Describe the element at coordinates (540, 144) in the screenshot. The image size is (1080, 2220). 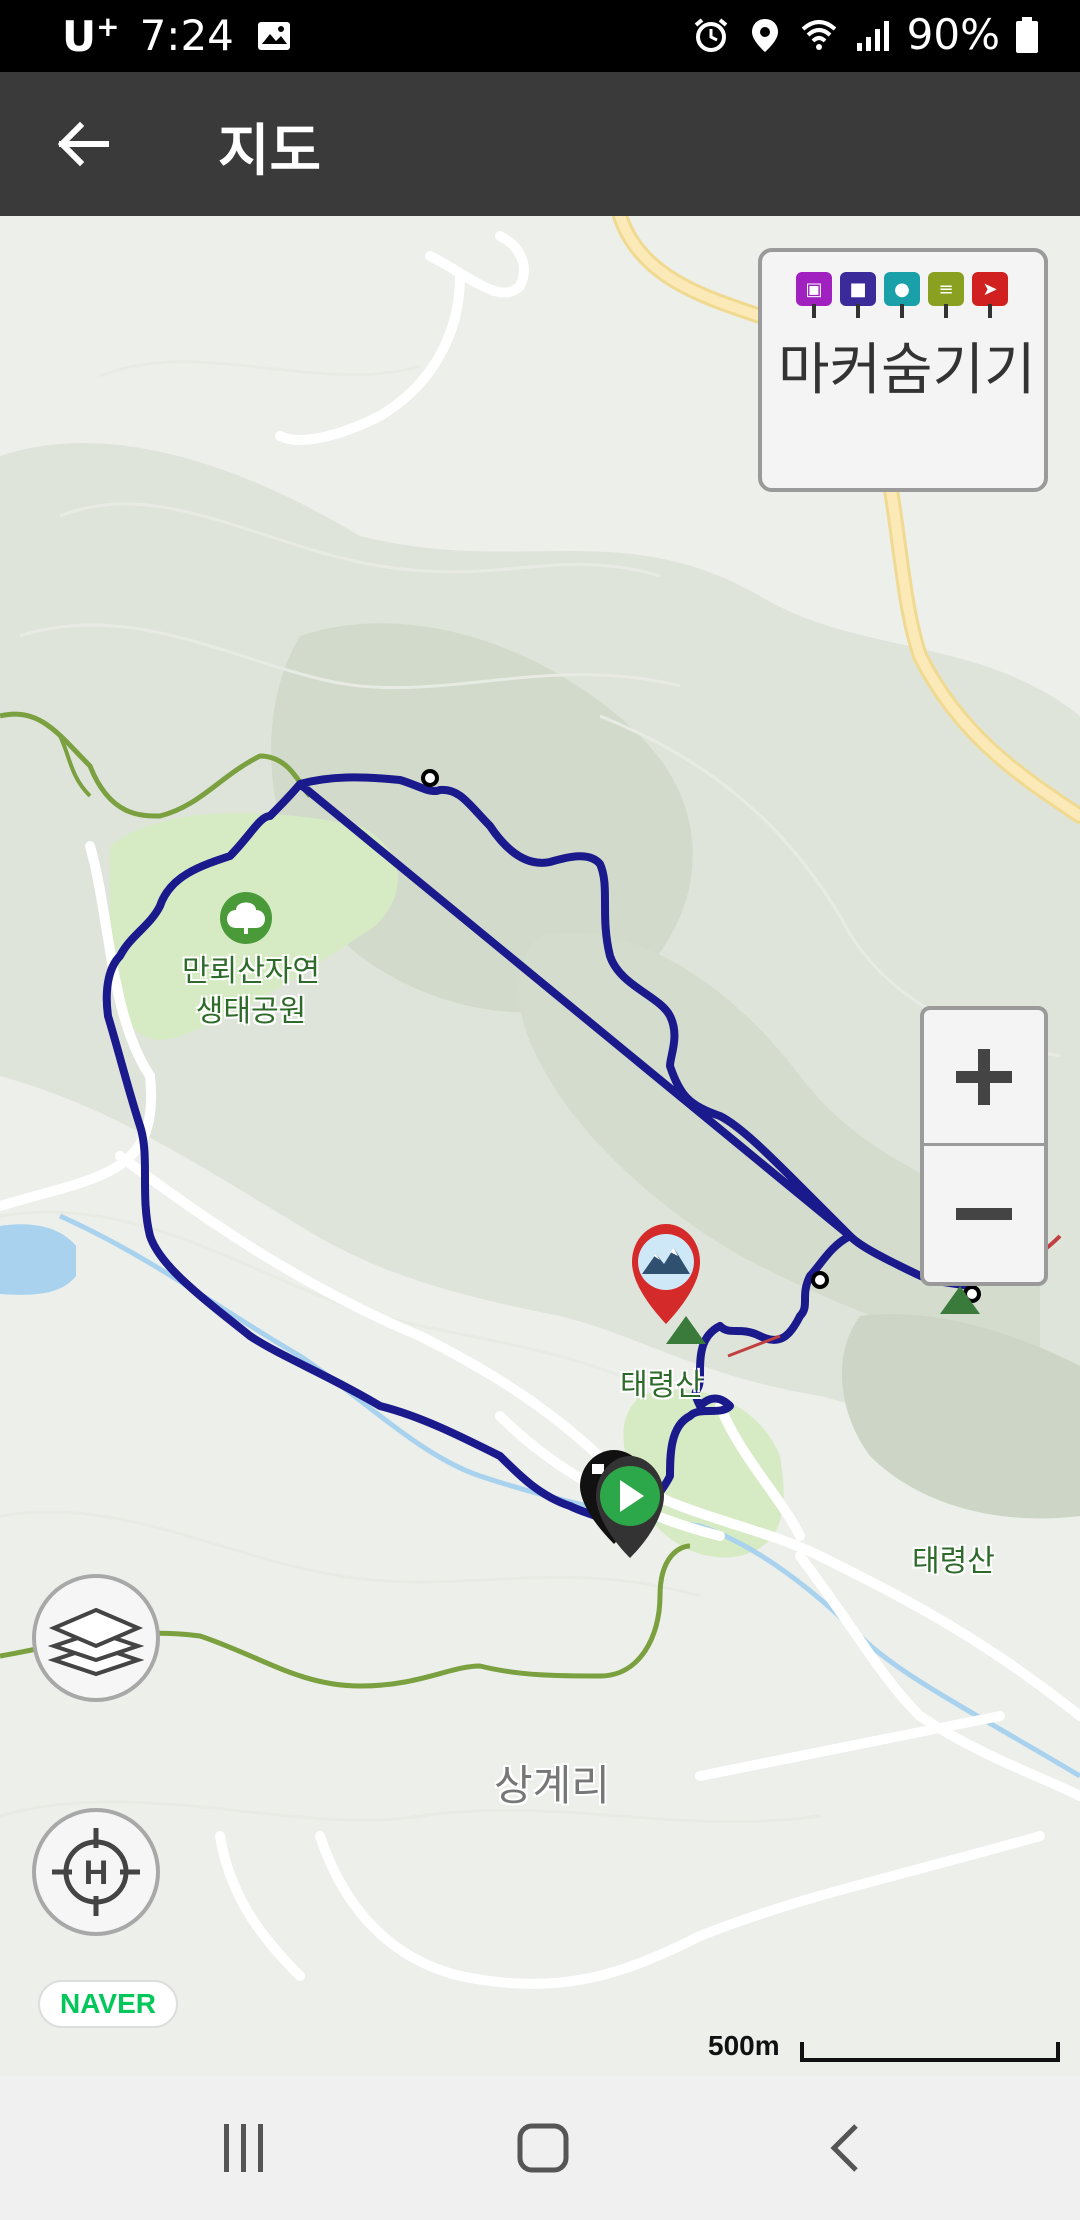
I see `app-bar: 지도` at that location.